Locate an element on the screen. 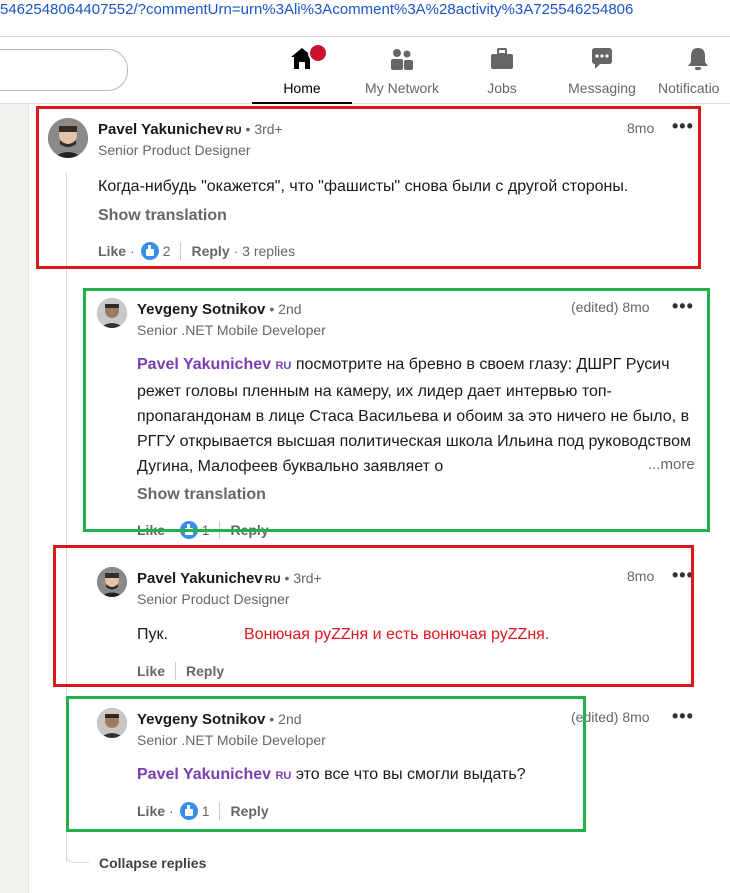 The width and height of the screenshot is (730, 893). more-options-icon: ••• is located at coordinates (683, 716).